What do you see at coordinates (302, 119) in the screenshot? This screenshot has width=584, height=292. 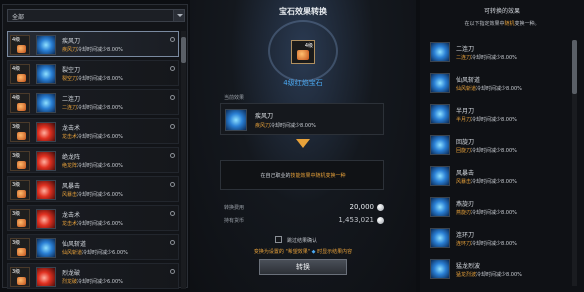 I see `current-effect-box: 疾风刀 疾风刀冷却时间减少8.00%` at bounding box center [302, 119].